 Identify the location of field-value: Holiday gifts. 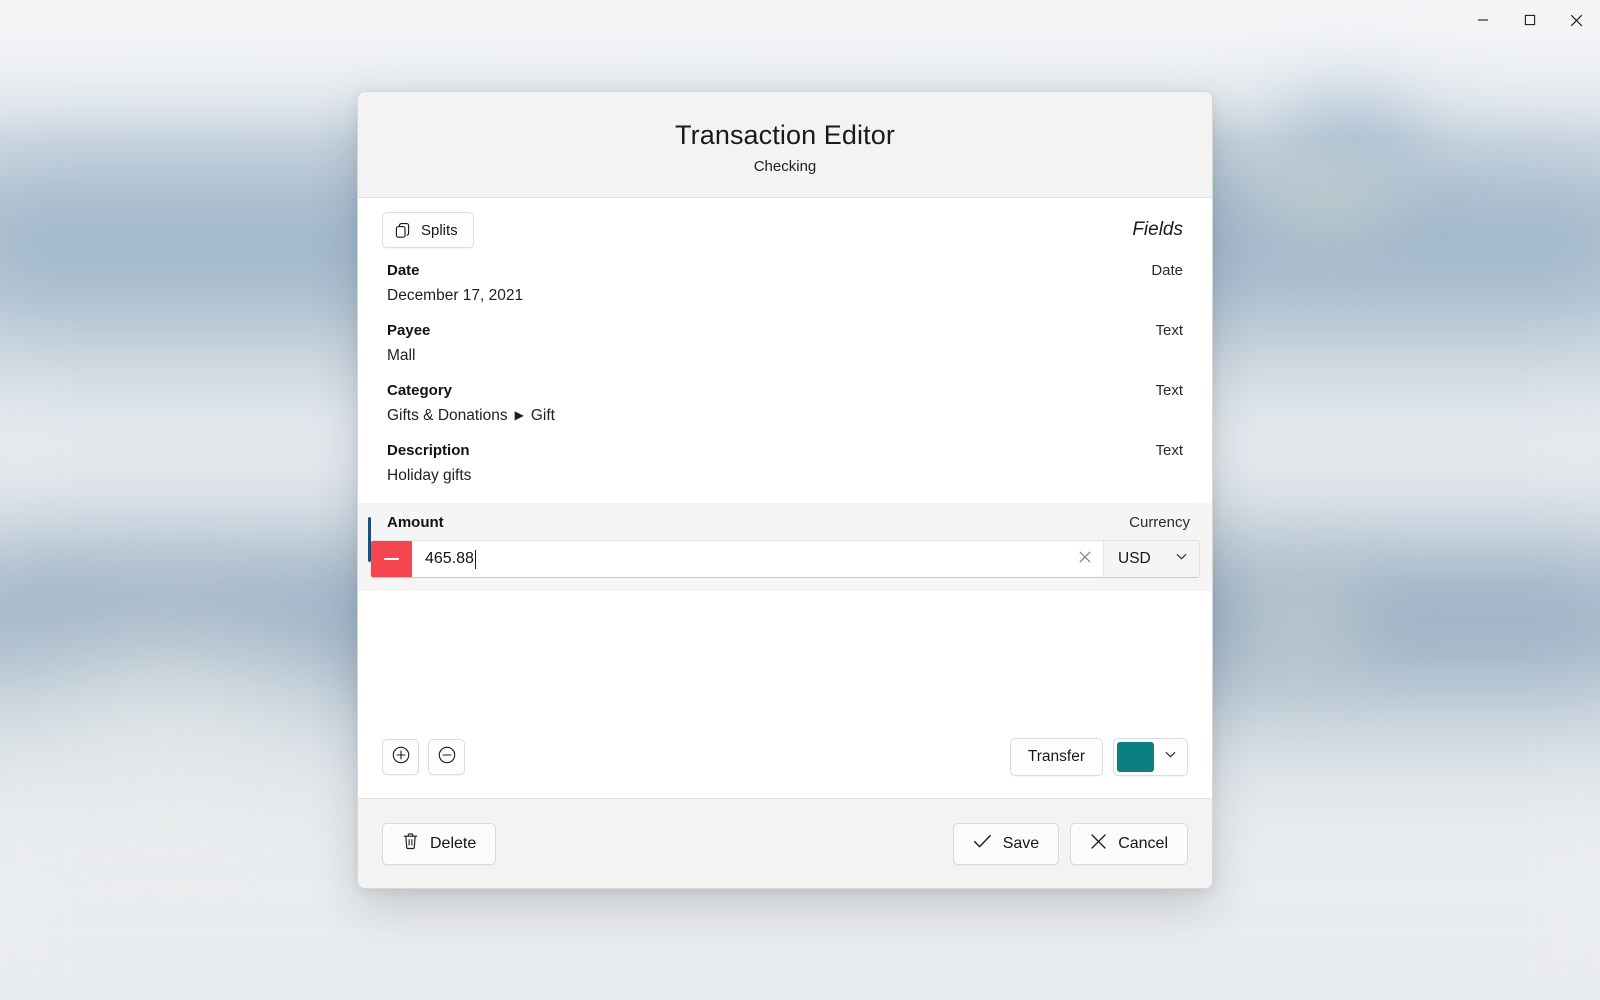
(429, 475).